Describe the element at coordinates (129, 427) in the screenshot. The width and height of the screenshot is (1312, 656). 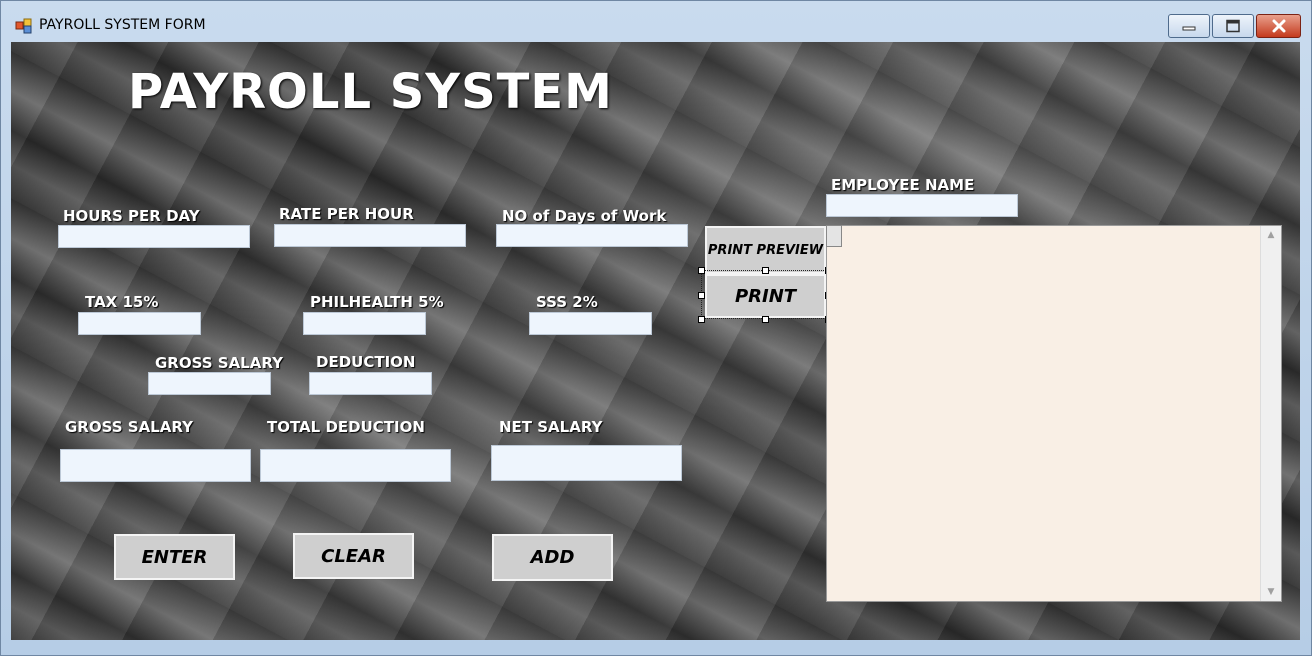
I see `gross-salary-label: GROSS SALARY` at that location.